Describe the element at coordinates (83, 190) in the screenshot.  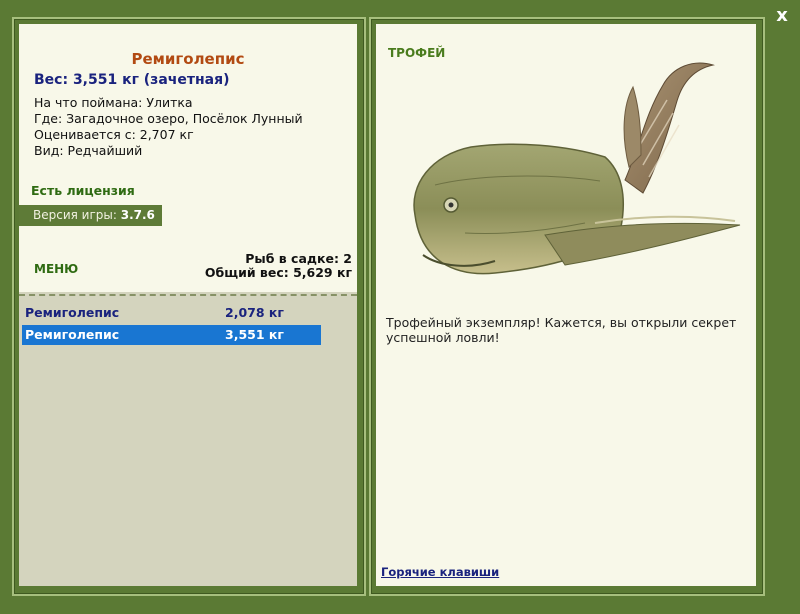
I see `license-status: Есть лицензия` at that location.